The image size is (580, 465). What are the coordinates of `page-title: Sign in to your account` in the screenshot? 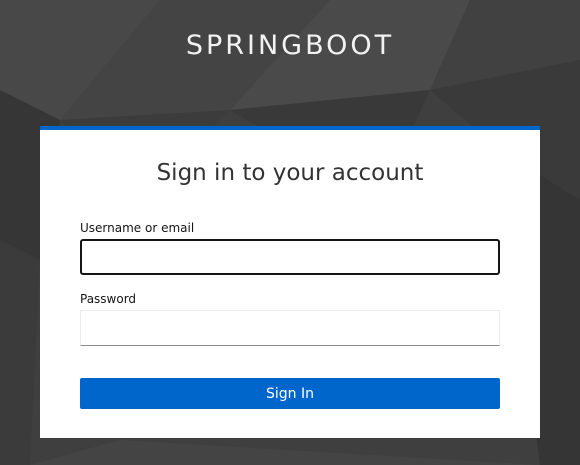 It's located at (290, 173).